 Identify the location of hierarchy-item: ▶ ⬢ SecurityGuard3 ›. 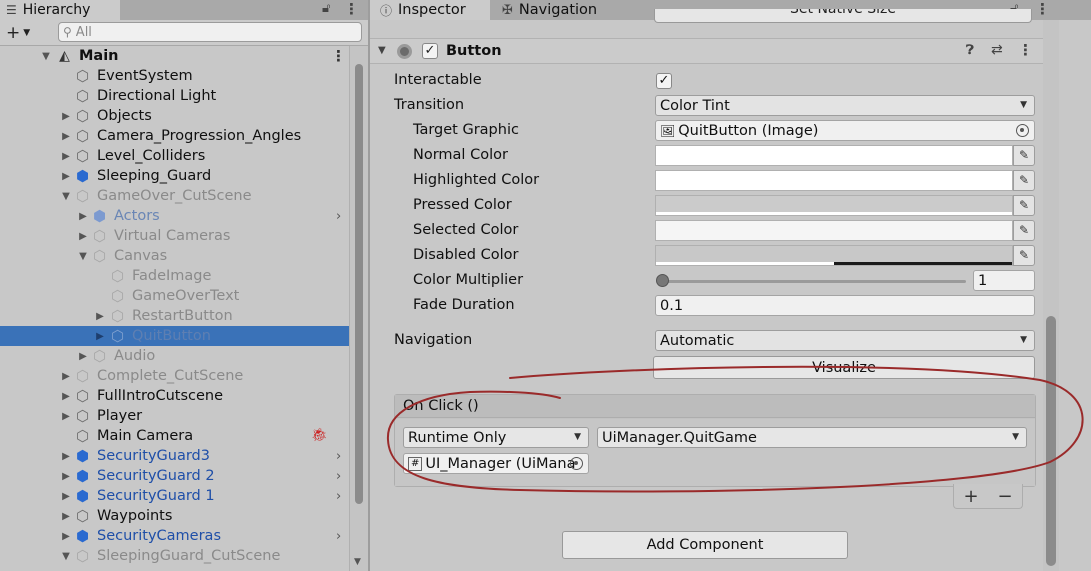
(174, 456).